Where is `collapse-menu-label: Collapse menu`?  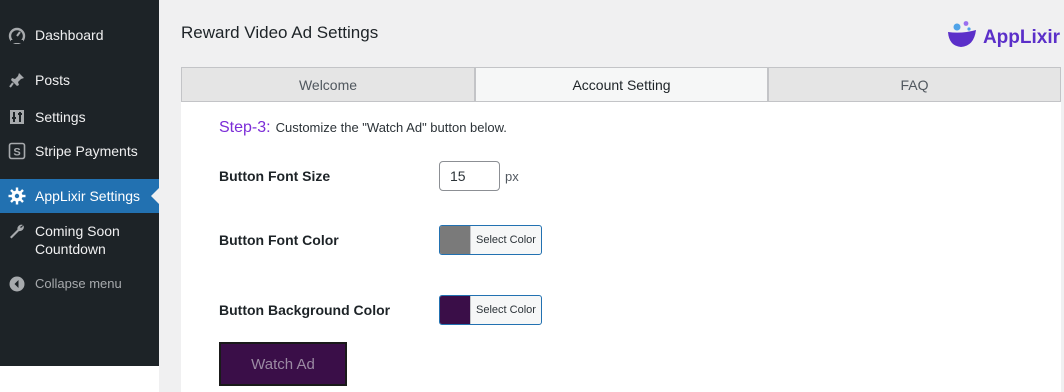 collapse-menu-label: Collapse menu is located at coordinates (78, 283).